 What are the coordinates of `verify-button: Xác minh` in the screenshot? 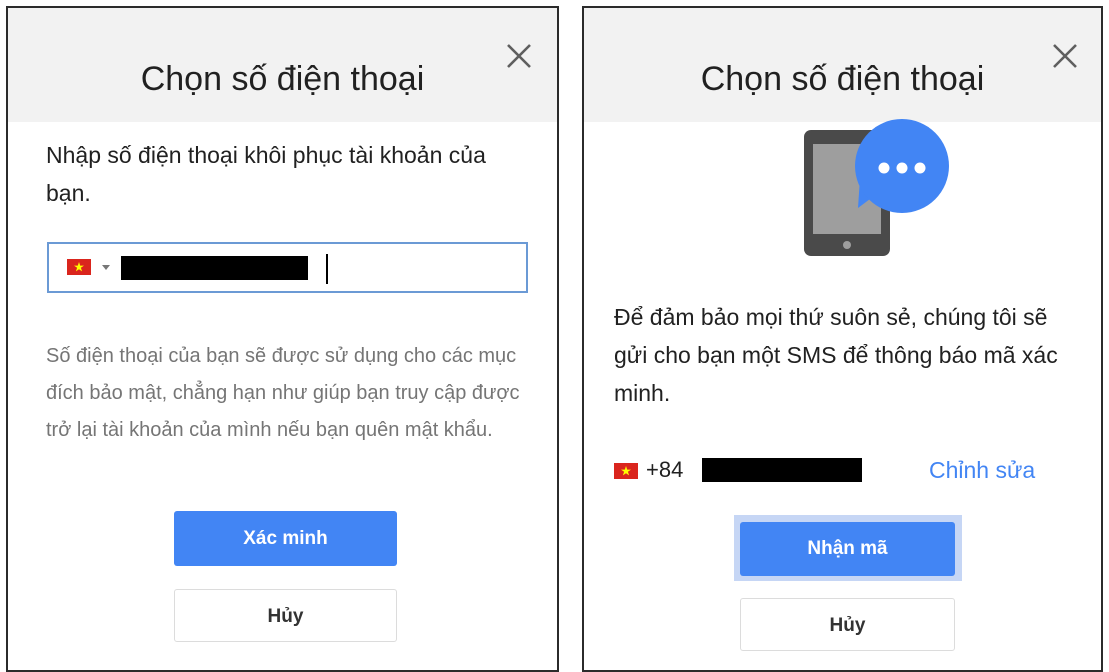 It's located at (285, 538).